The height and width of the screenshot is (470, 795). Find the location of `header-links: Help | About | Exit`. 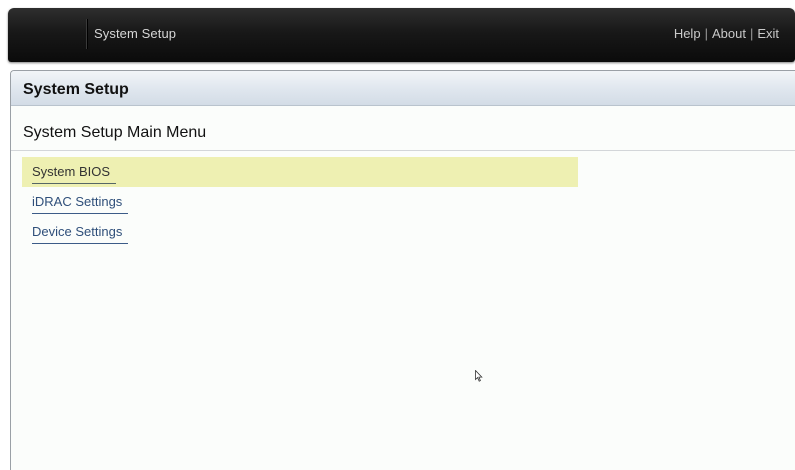

header-links: Help | About | Exit is located at coordinates (726, 33).